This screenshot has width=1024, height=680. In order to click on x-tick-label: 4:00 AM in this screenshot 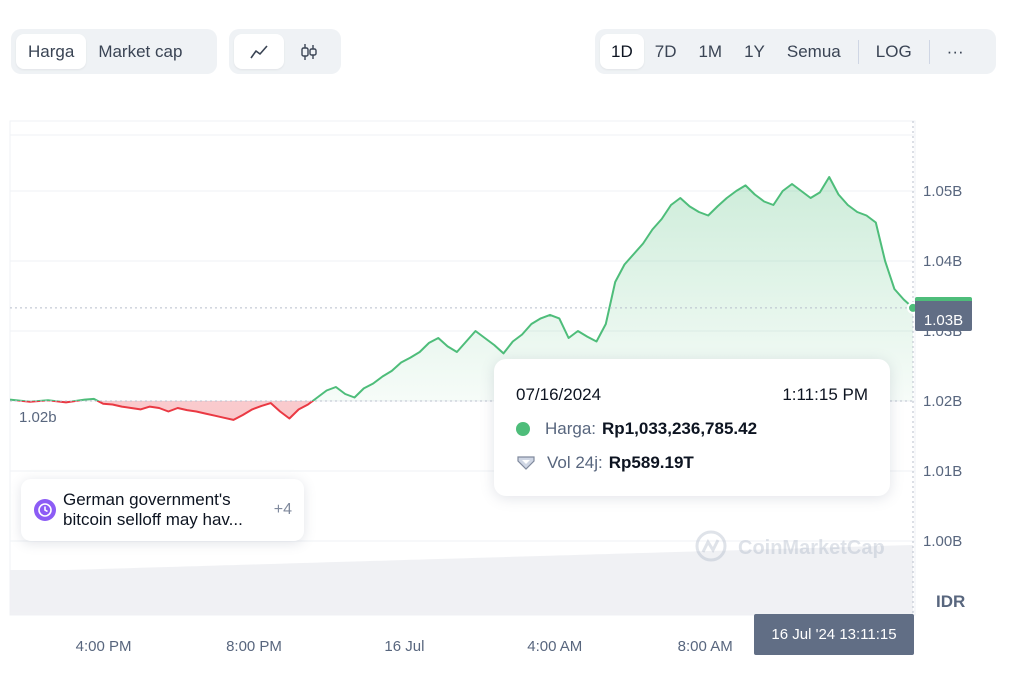, I will do `click(554, 646)`.